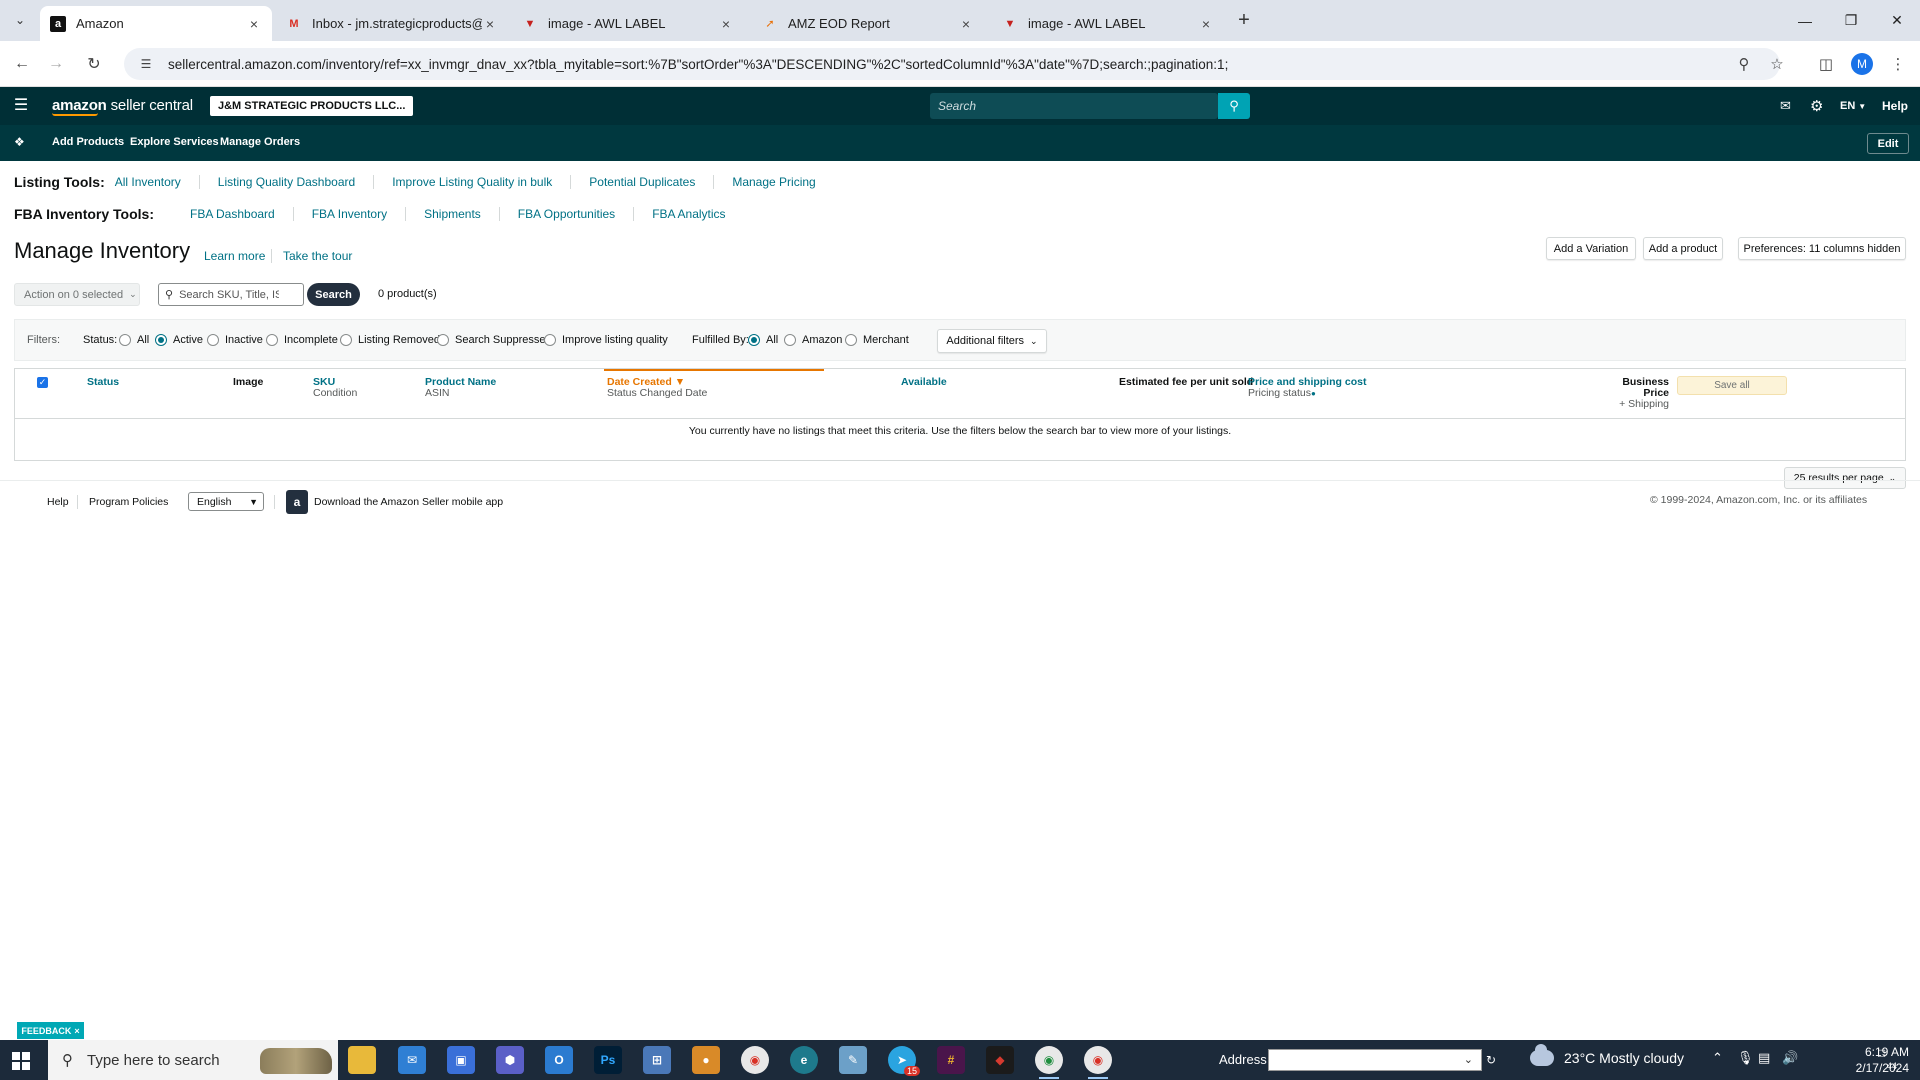  What do you see at coordinates (853, 1060) in the screenshot?
I see `notepad-icon: ✎` at bounding box center [853, 1060].